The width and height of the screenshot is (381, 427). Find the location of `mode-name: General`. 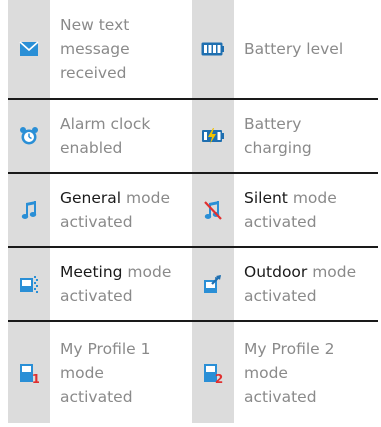

mode-name: General is located at coordinates (91, 198).